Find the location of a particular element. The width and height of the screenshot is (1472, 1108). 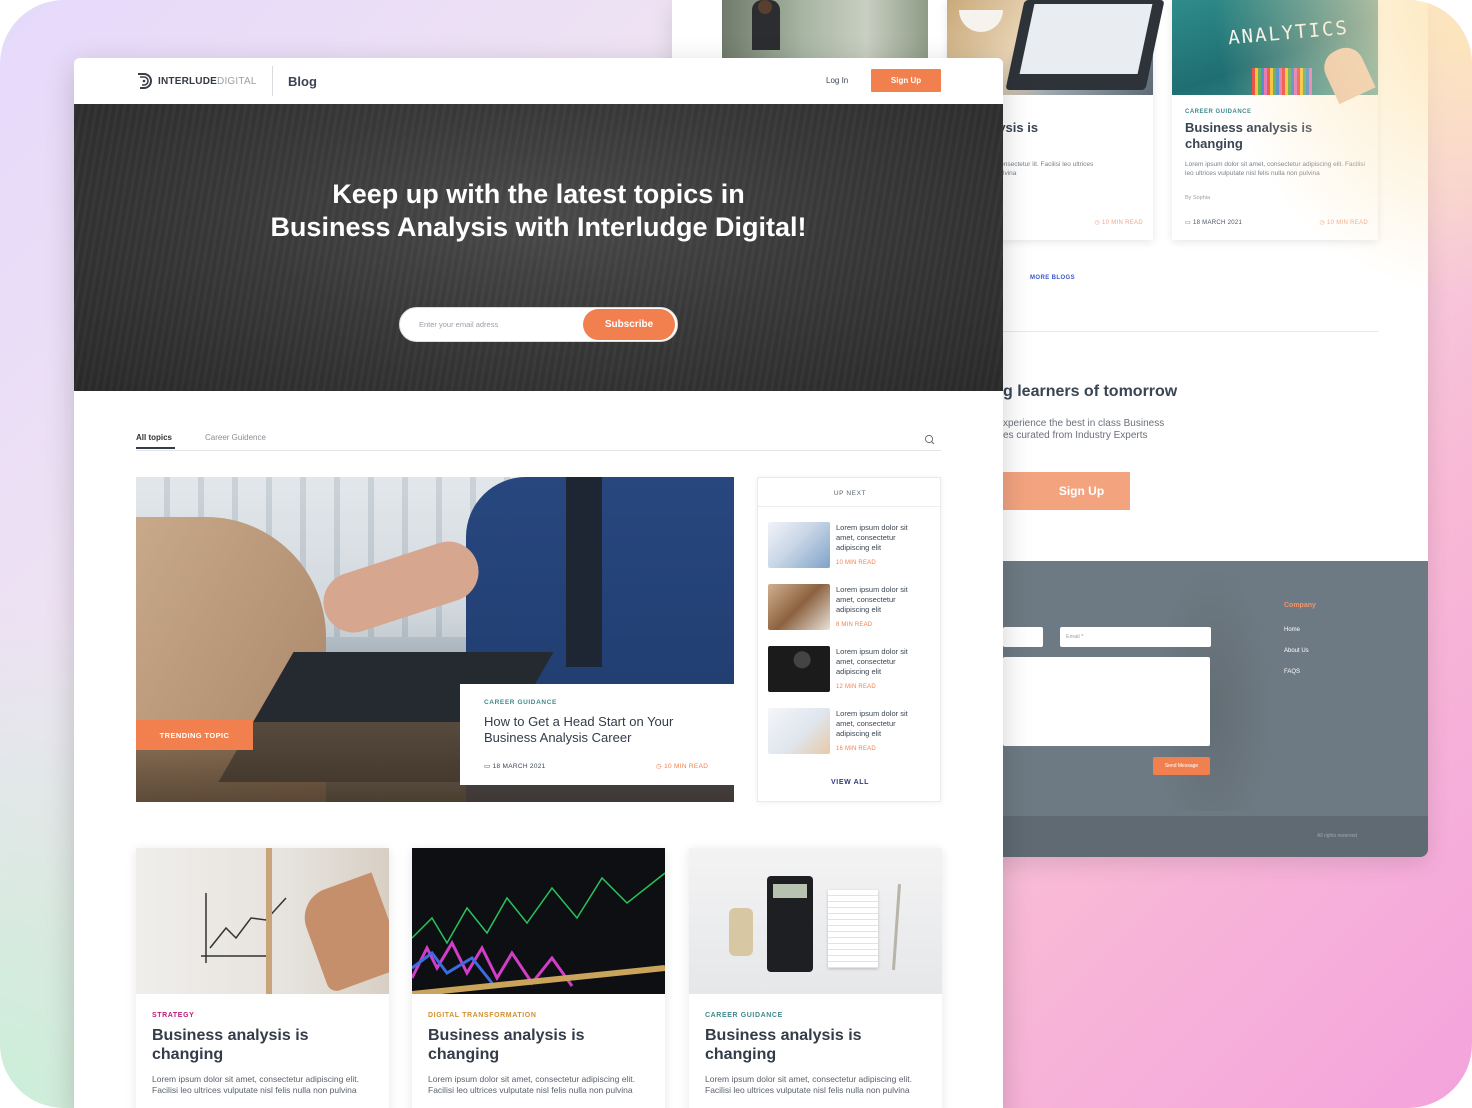

footer-link-faqs: FAQS is located at coordinates (1292, 672).